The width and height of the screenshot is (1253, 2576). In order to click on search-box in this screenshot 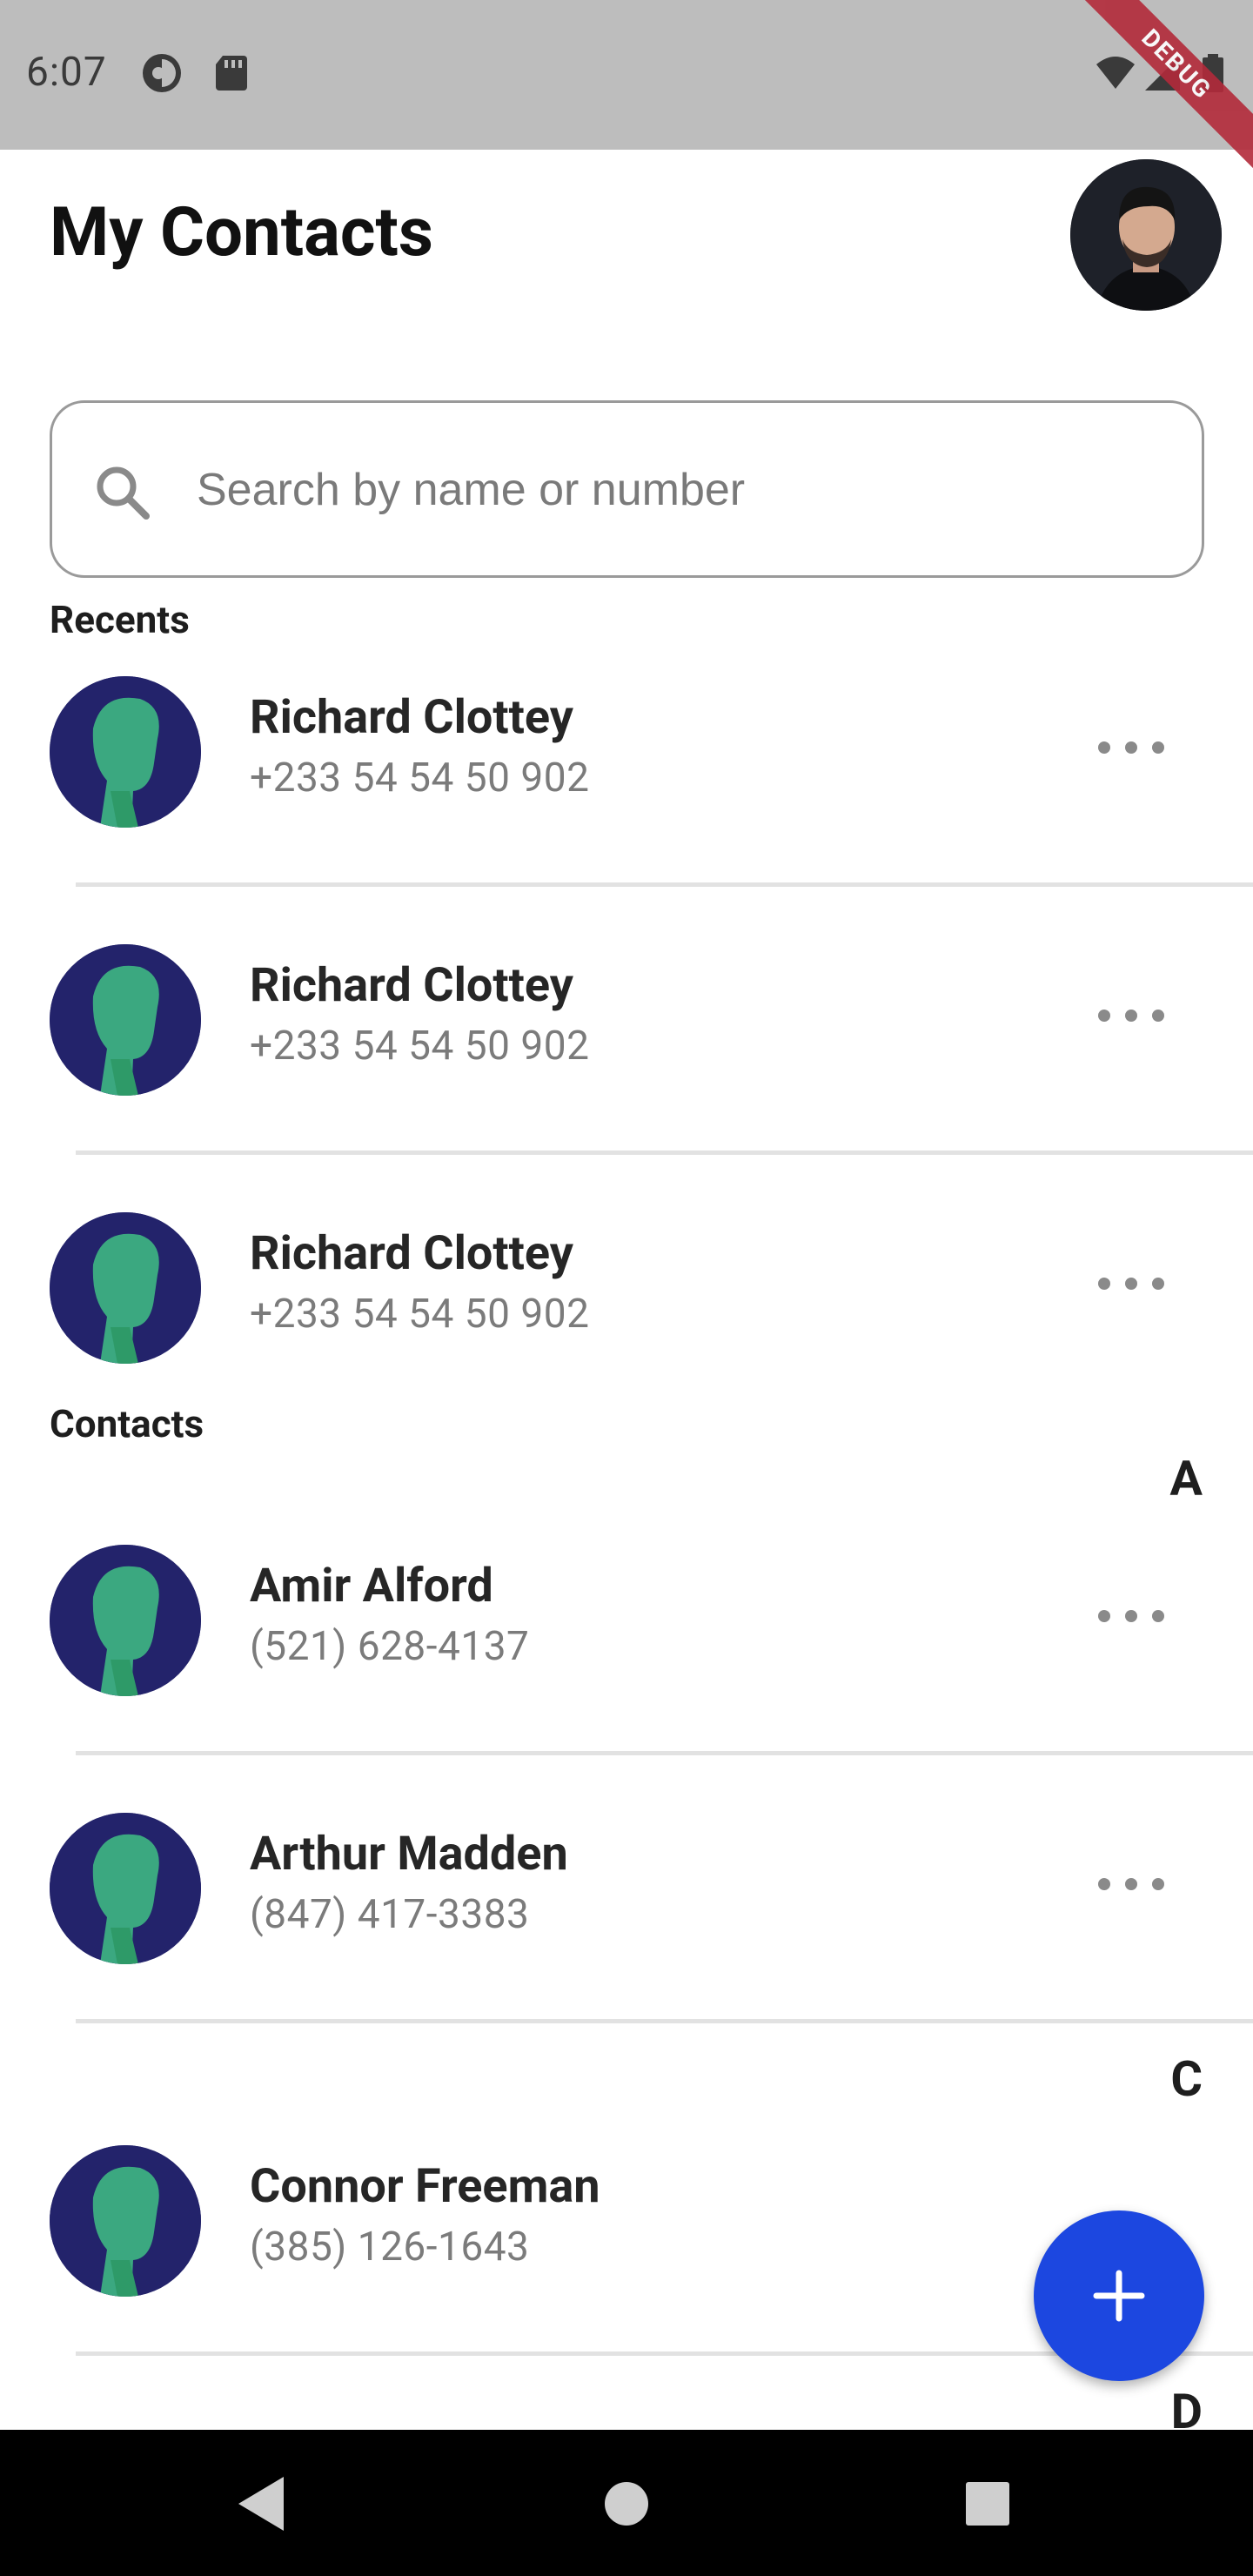, I will do `click(627, 489)`.